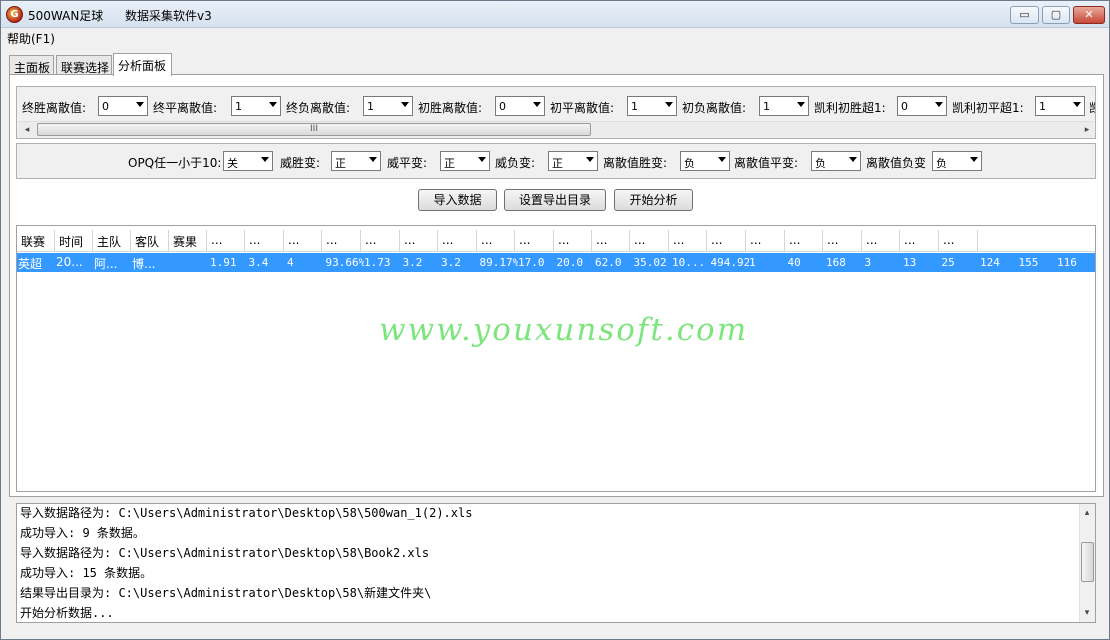  What do you see at coordinates (450, 108) in the screenshot?
I see `filter-label: 初胜离散值:` at bounding box center [450, 108].